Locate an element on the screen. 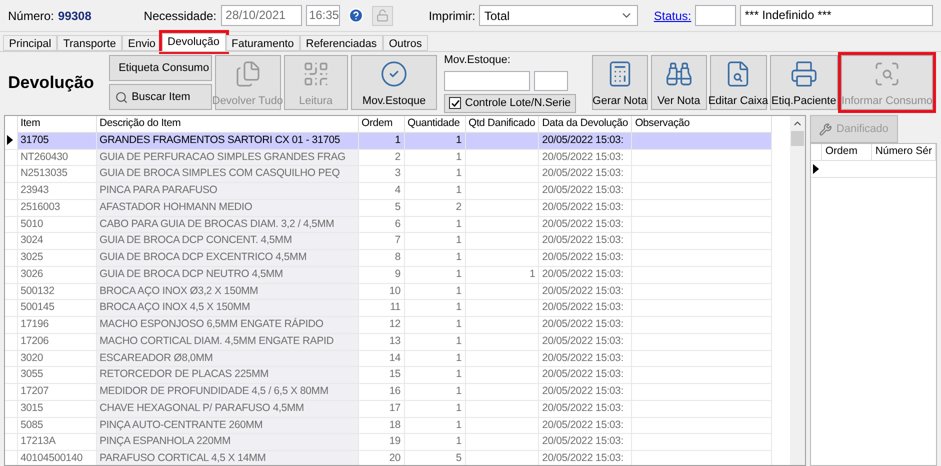 This screenshot has width=941, height=466. toolbar-button: Ver Nota is located at coordinates (678, 82).